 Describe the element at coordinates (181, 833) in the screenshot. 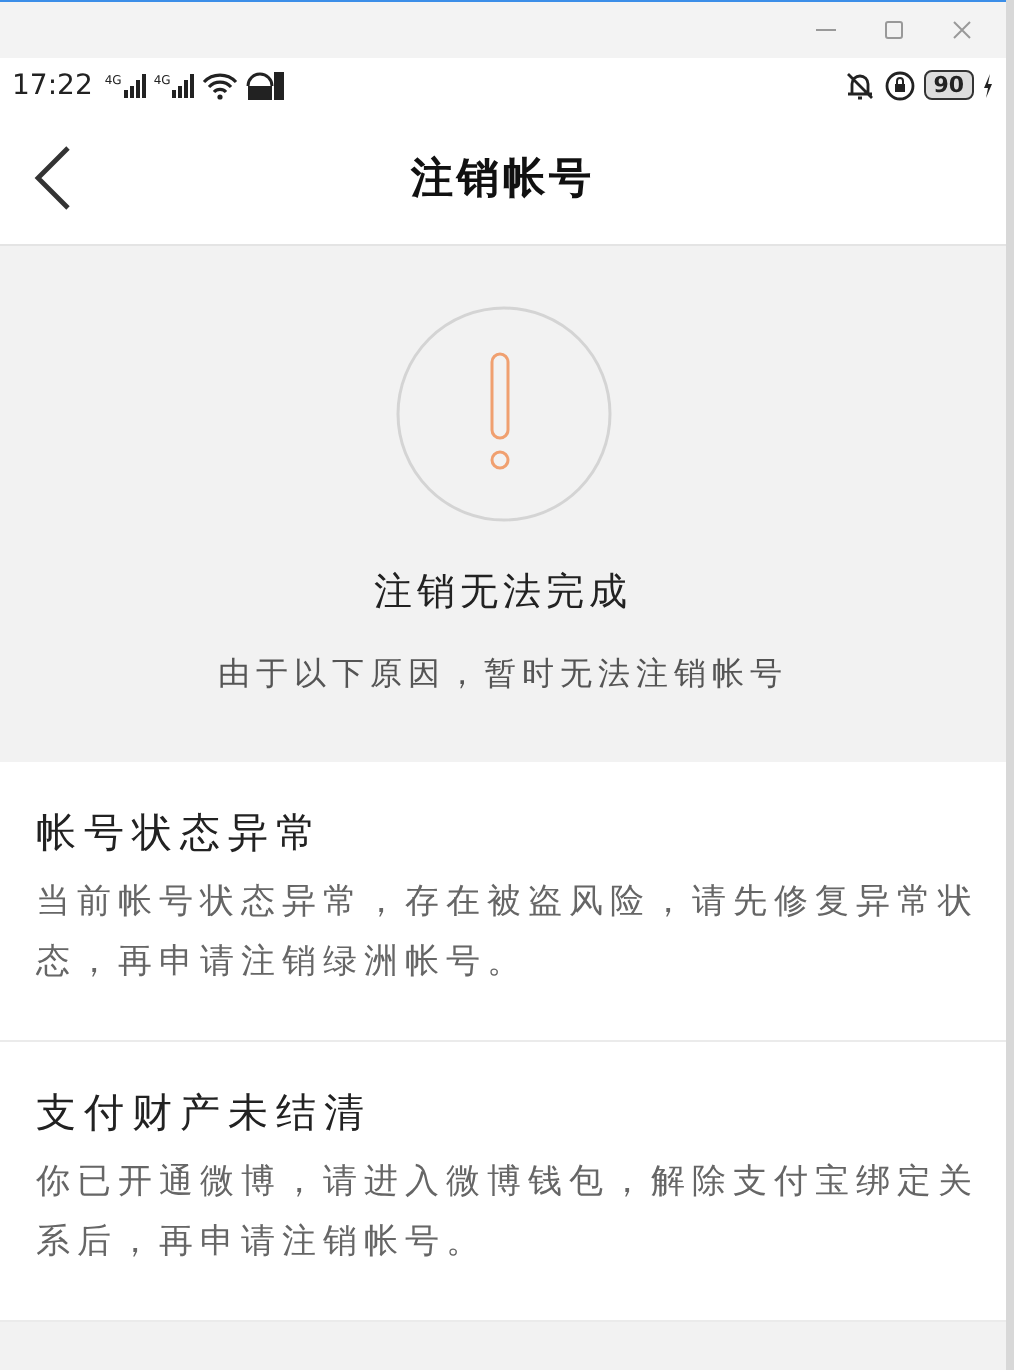

I see `reason-title: 帐号状态异常` at that location.